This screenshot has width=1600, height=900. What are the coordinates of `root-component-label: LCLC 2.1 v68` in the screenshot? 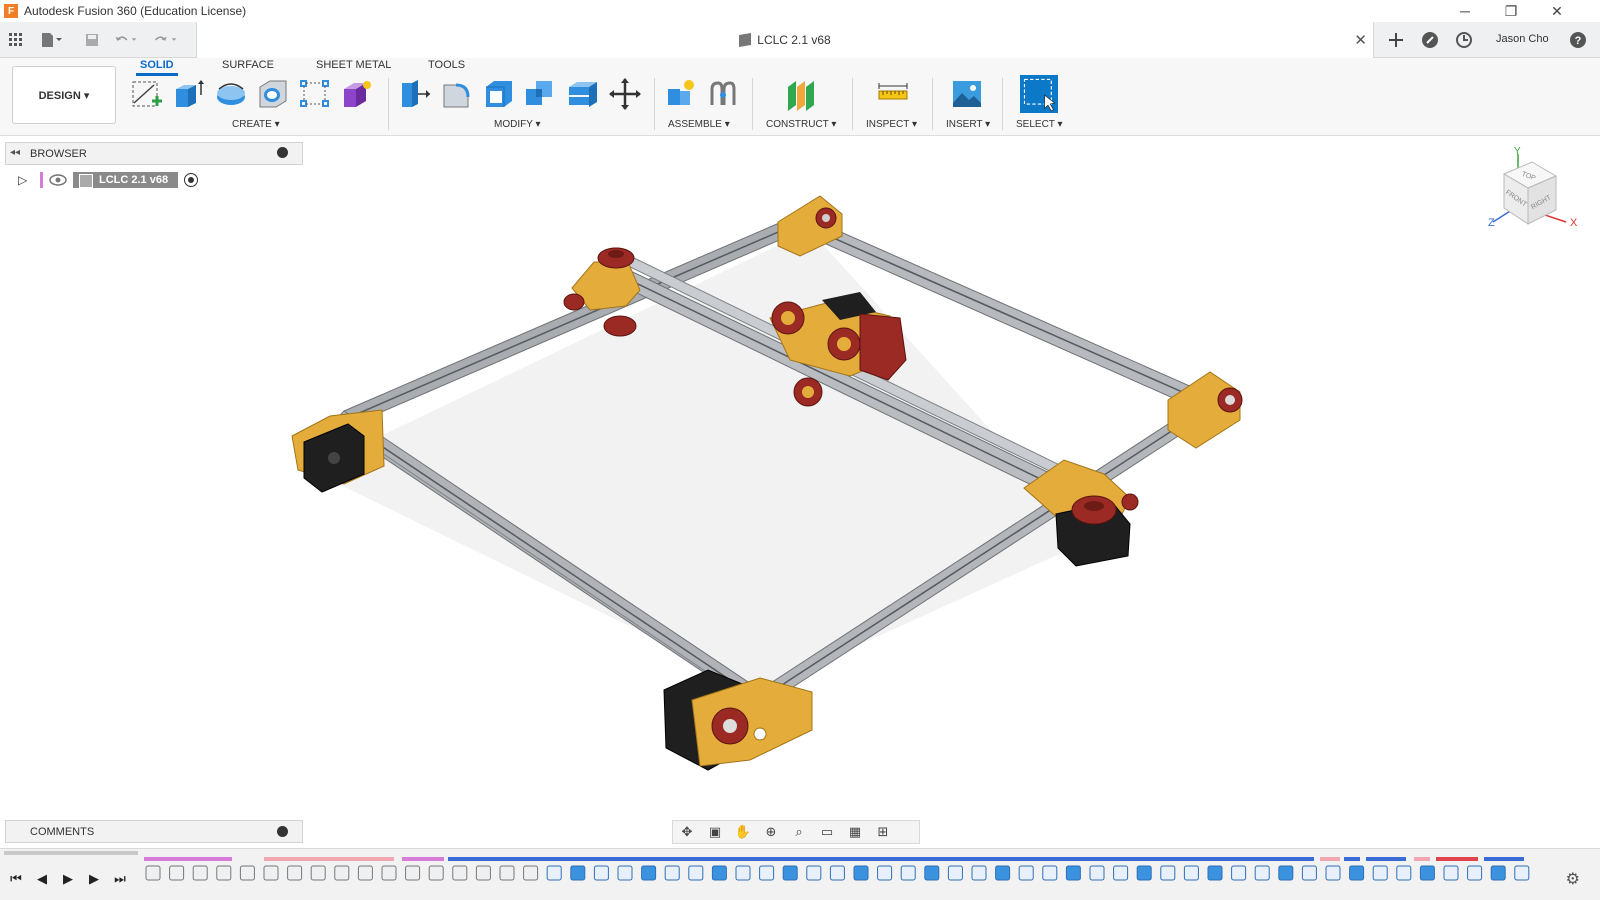 It's located at (126, 180).